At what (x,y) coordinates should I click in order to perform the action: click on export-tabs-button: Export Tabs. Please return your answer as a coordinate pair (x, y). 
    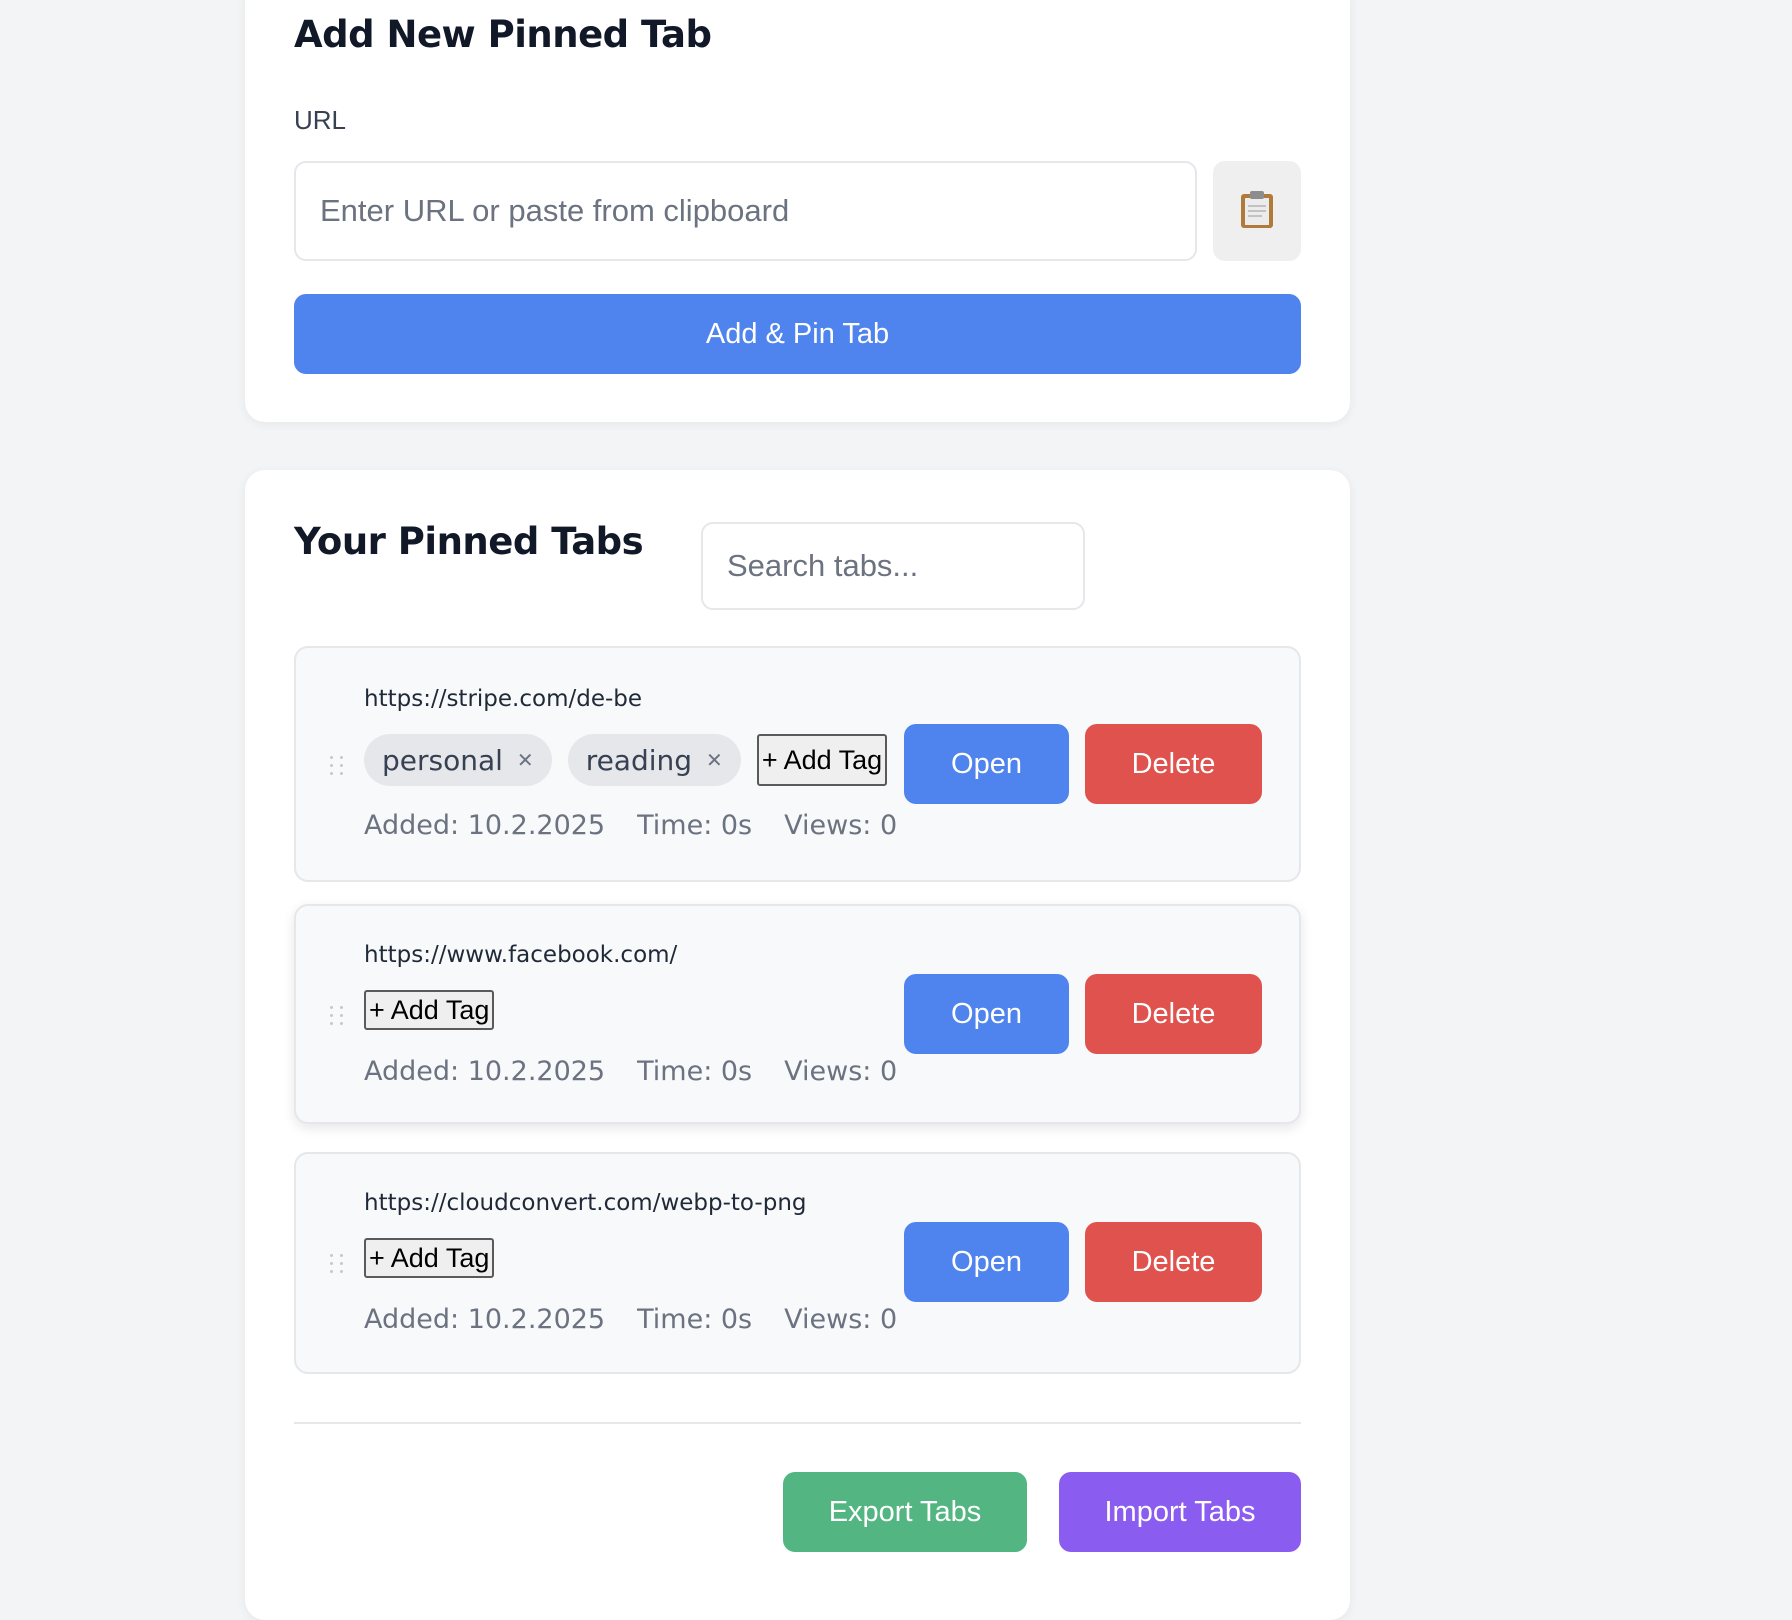
    Looking at the image, I should click on (905, 1512).